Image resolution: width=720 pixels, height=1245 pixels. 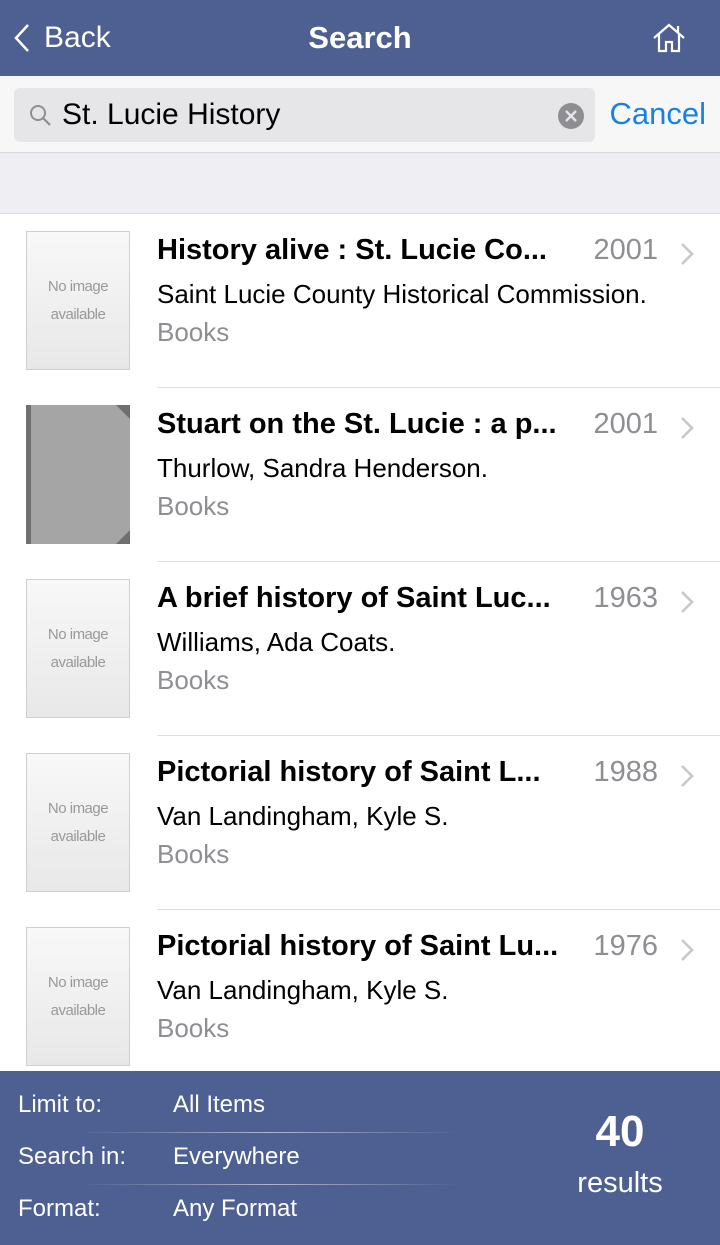 What do you see at coordinates (235, 1208) in the screenshot?
I see `filter-value: Any Format` at bounding box center [235, 1208].